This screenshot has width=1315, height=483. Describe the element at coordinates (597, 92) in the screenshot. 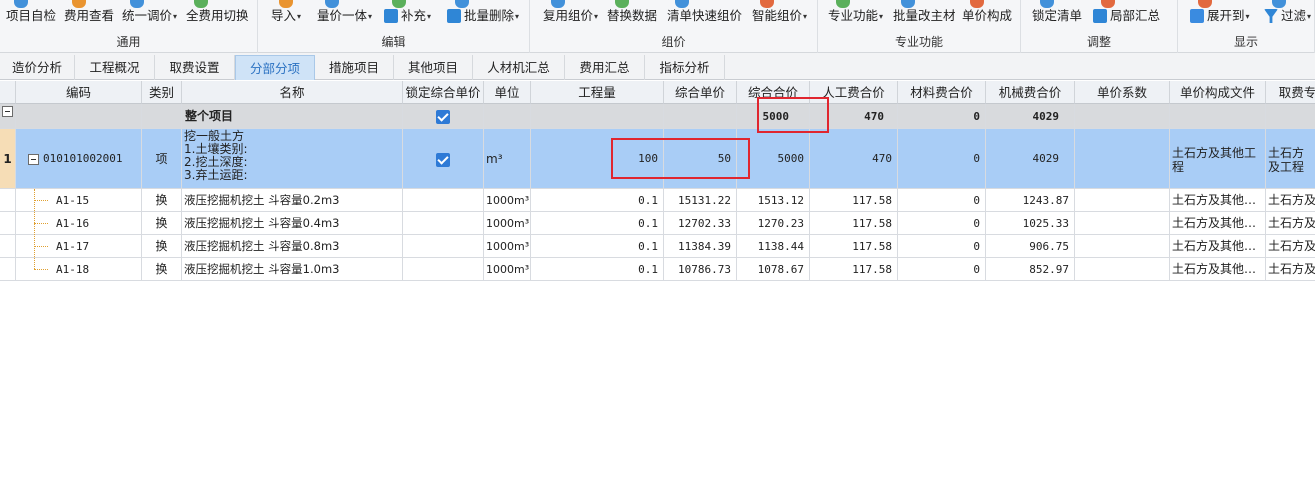

I see `header-quantity: 工程量` at that location.